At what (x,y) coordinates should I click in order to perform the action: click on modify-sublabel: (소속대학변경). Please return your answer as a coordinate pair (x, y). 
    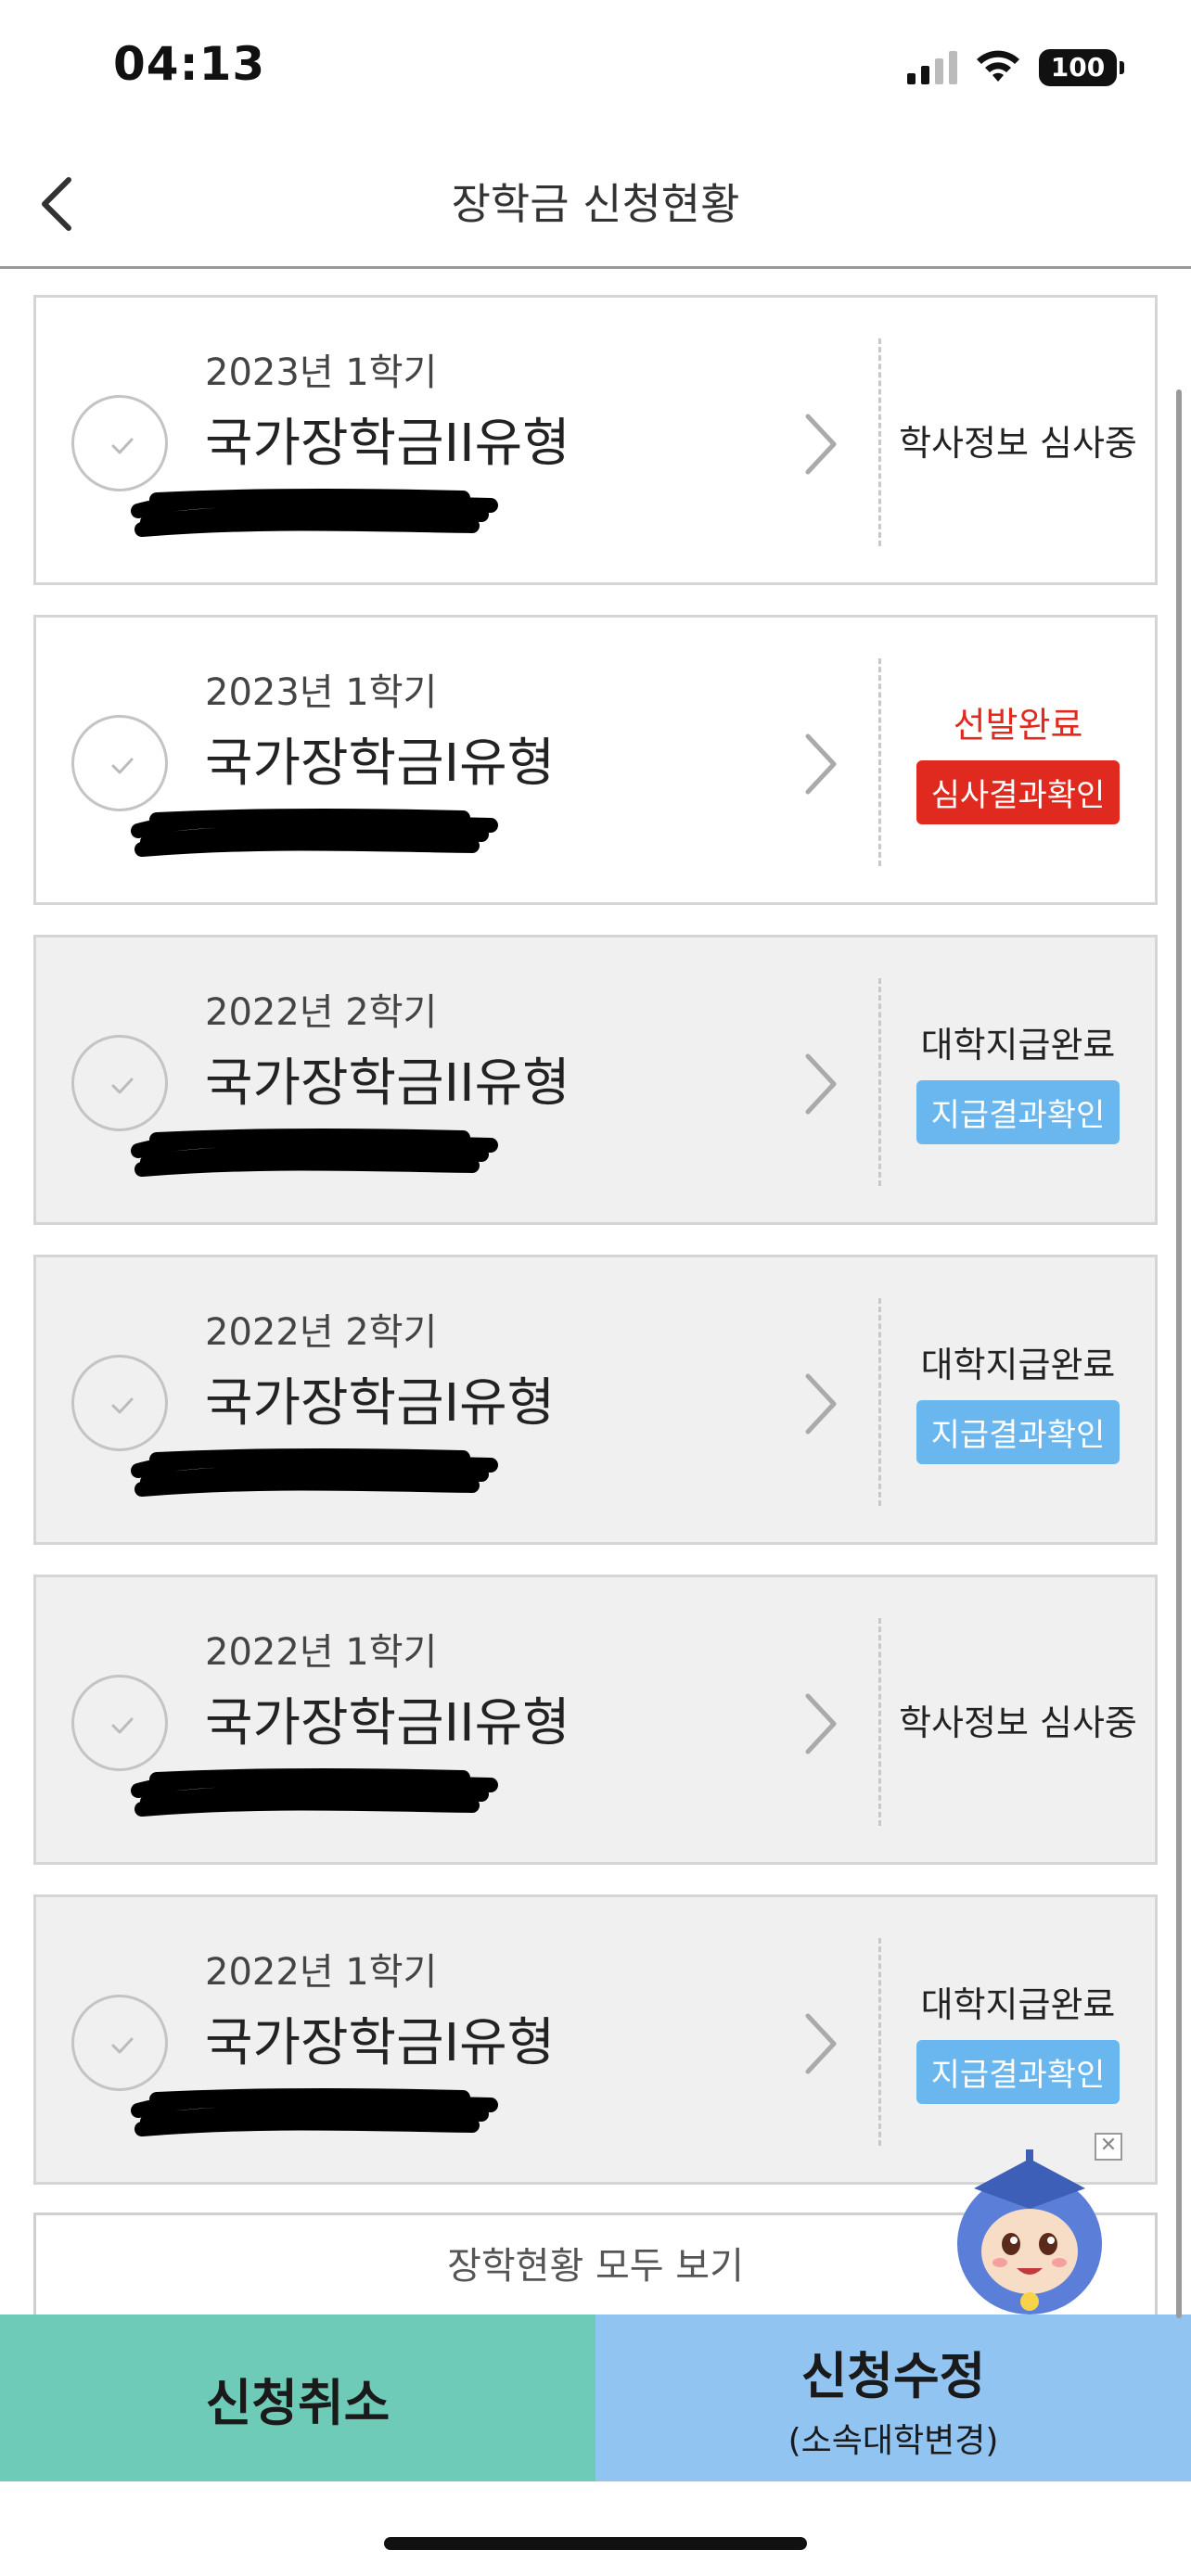
    Looking at the image, I should click on (894, 2440).